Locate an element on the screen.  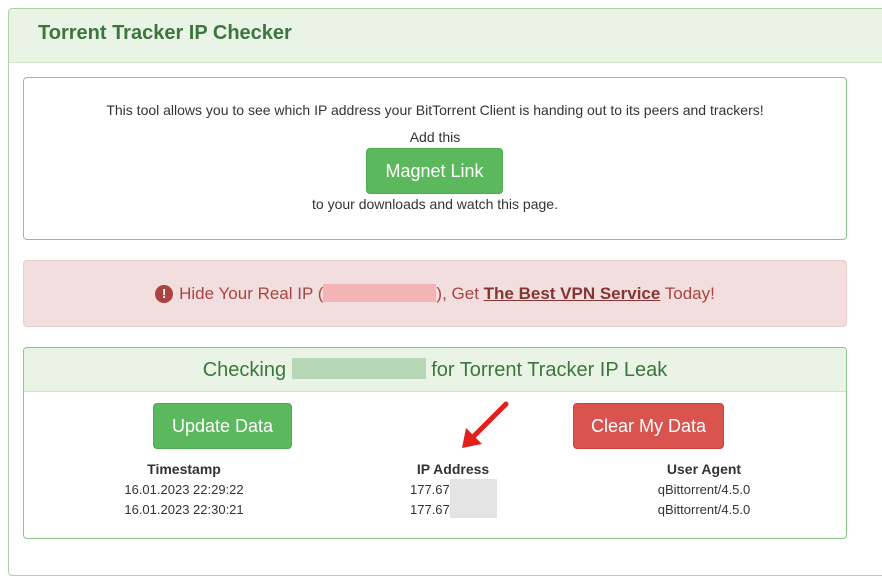
panel-heading: Torrent Tracker IP Checker is located at coordinates (445, 36).